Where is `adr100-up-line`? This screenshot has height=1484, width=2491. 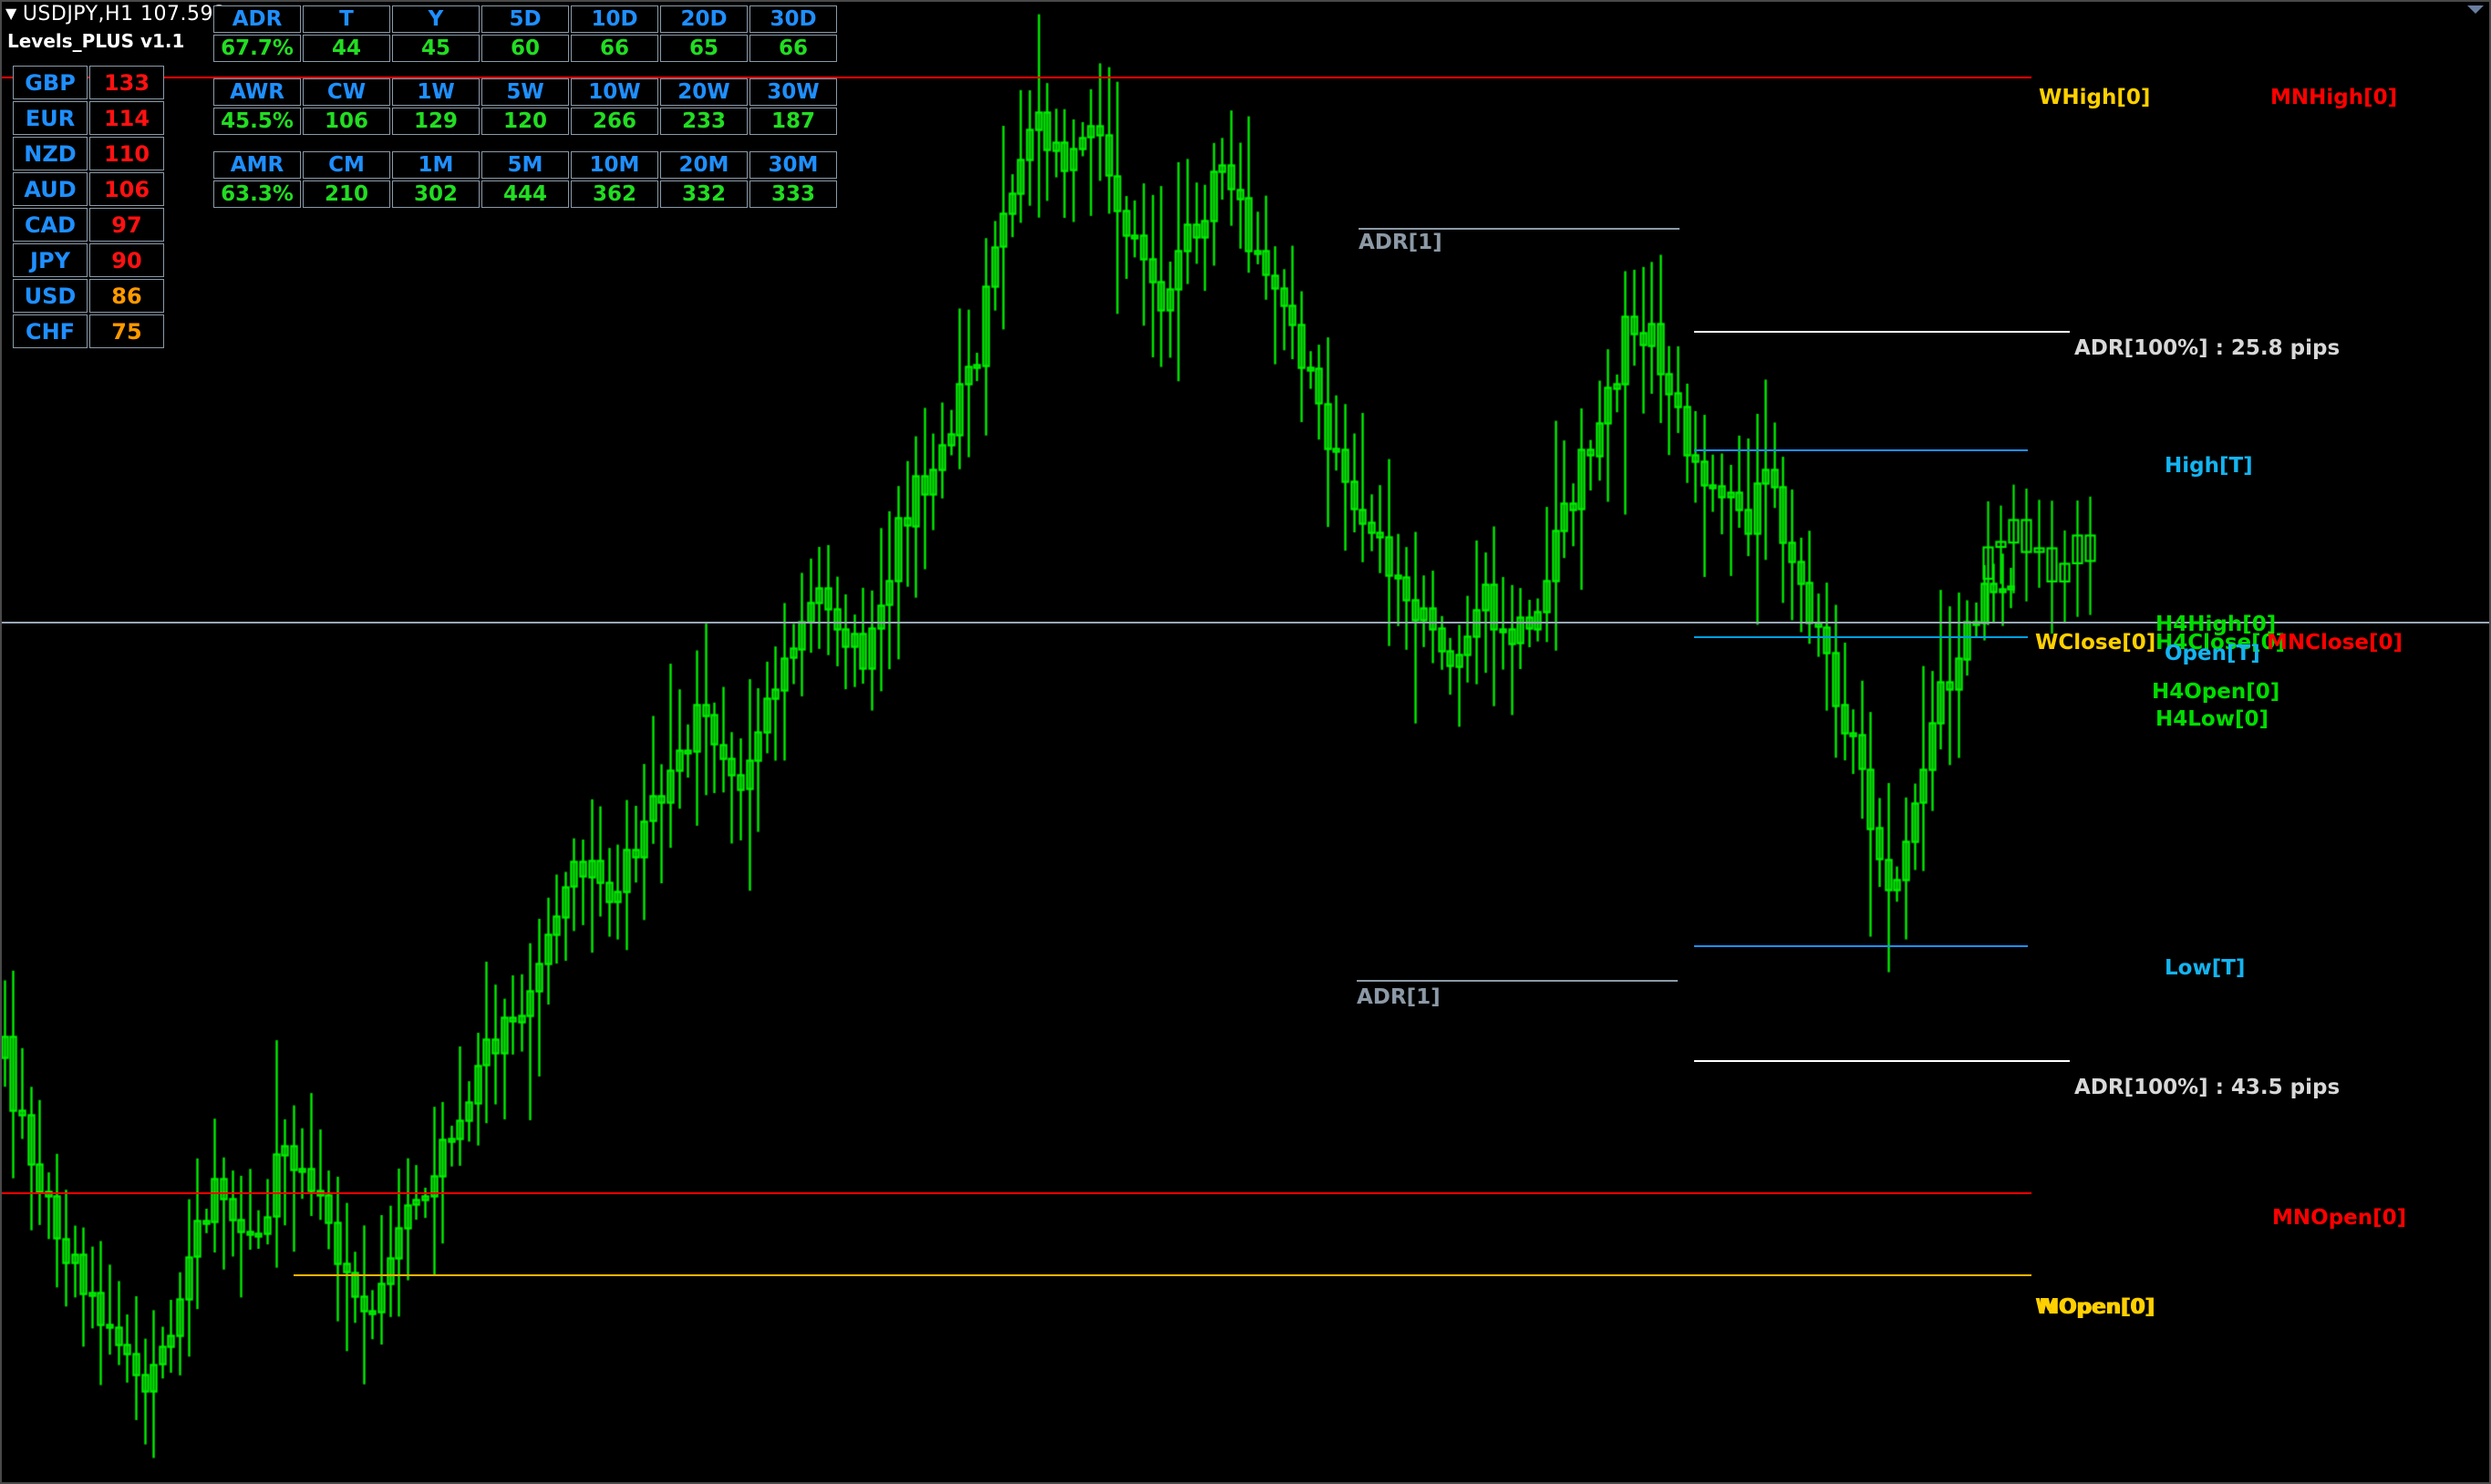 adr100-up-line is located at coordinates (1882, 332).